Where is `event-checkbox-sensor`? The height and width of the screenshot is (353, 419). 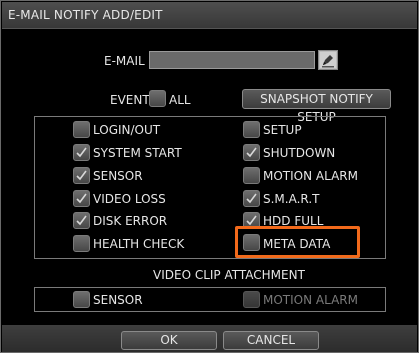
event-checkbox-sensor is located at coordinates (81, 175).